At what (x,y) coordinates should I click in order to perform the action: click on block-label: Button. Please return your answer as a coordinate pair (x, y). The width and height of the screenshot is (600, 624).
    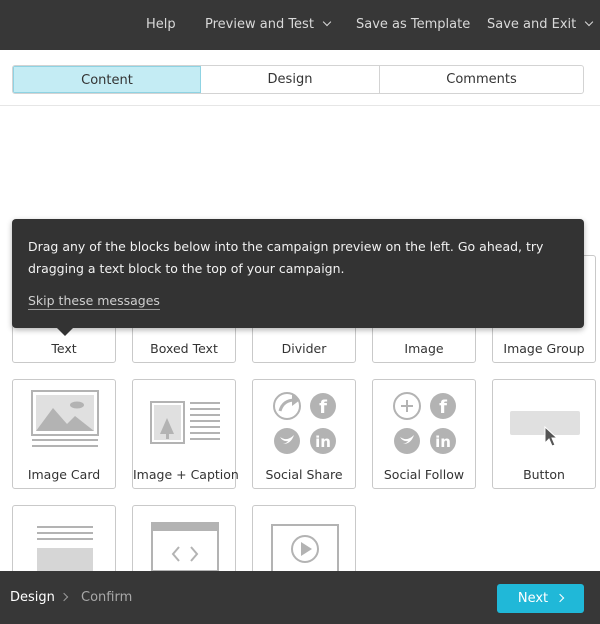
    Looking at the image, I should click on (544, 474).